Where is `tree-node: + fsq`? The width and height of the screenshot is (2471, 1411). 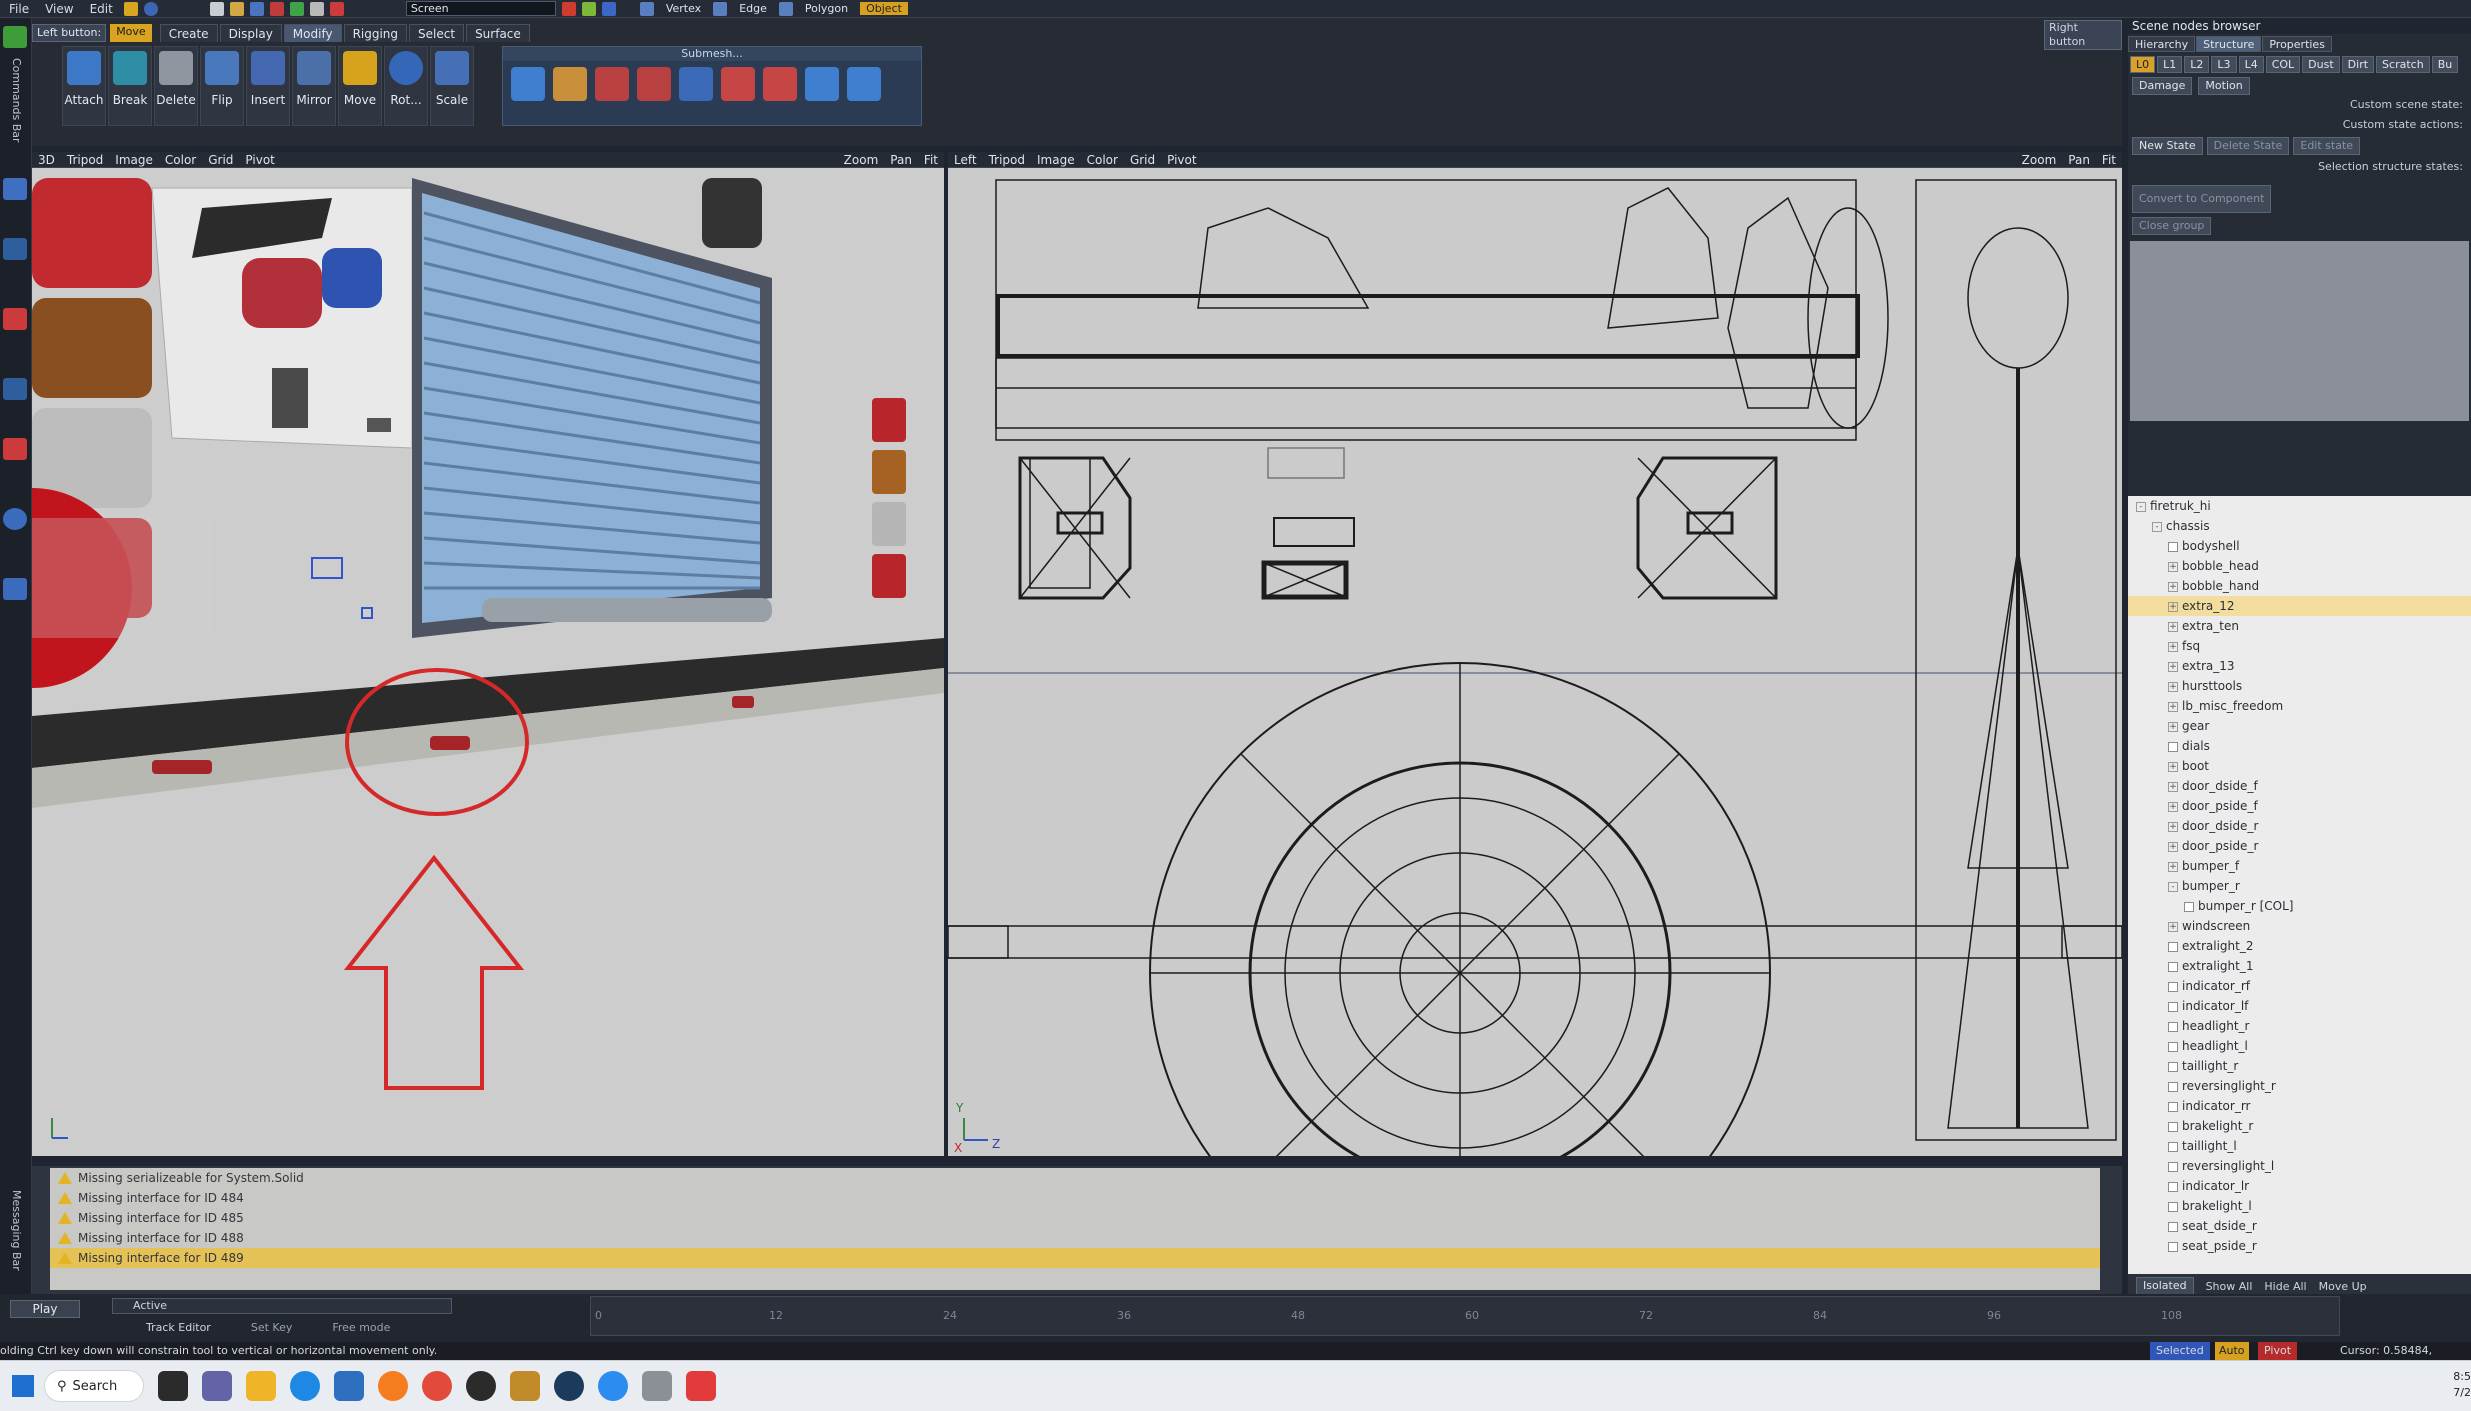 tree-node: + fsq is located at coordinates (2299, 646).